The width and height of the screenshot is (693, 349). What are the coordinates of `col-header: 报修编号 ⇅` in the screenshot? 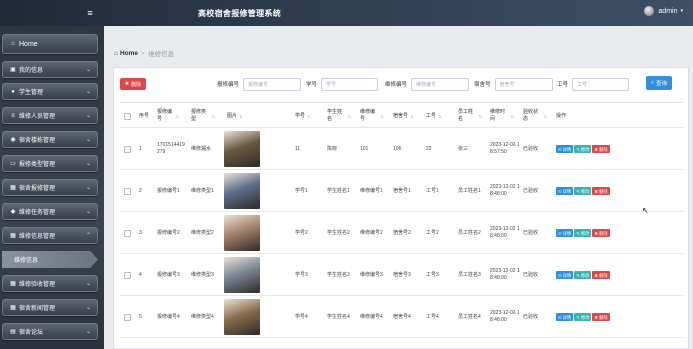 It's located at (168, 115).